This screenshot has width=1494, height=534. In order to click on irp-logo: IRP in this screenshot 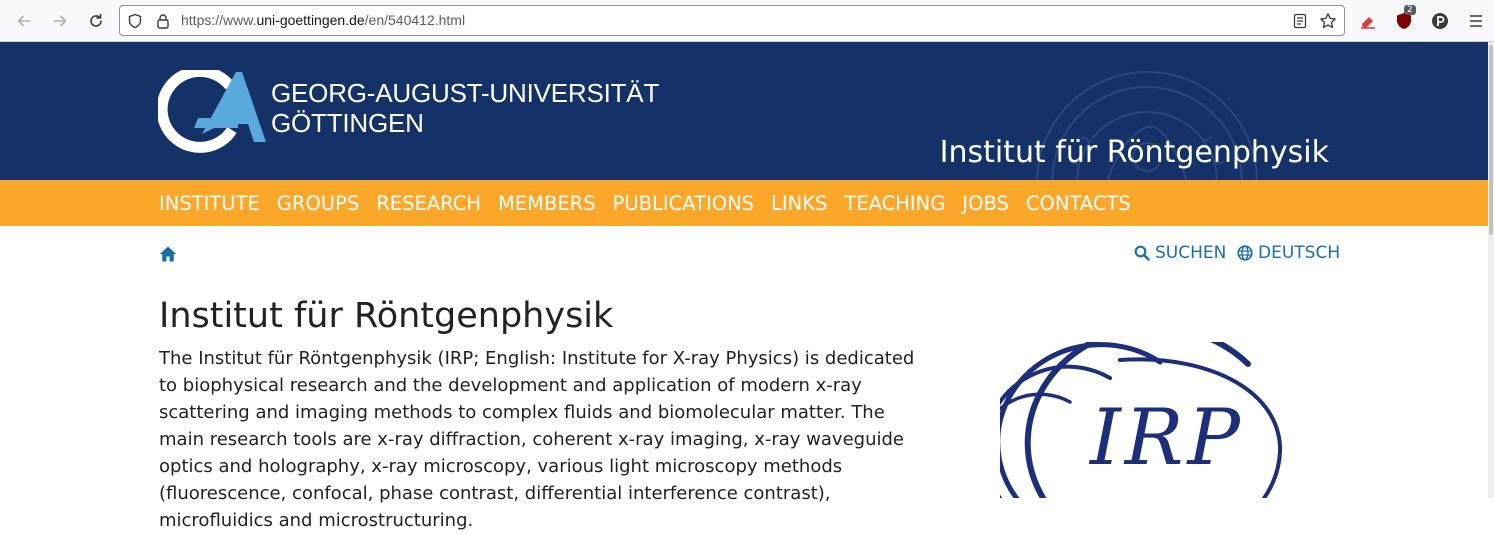, I will do `click(1141, 420)`.